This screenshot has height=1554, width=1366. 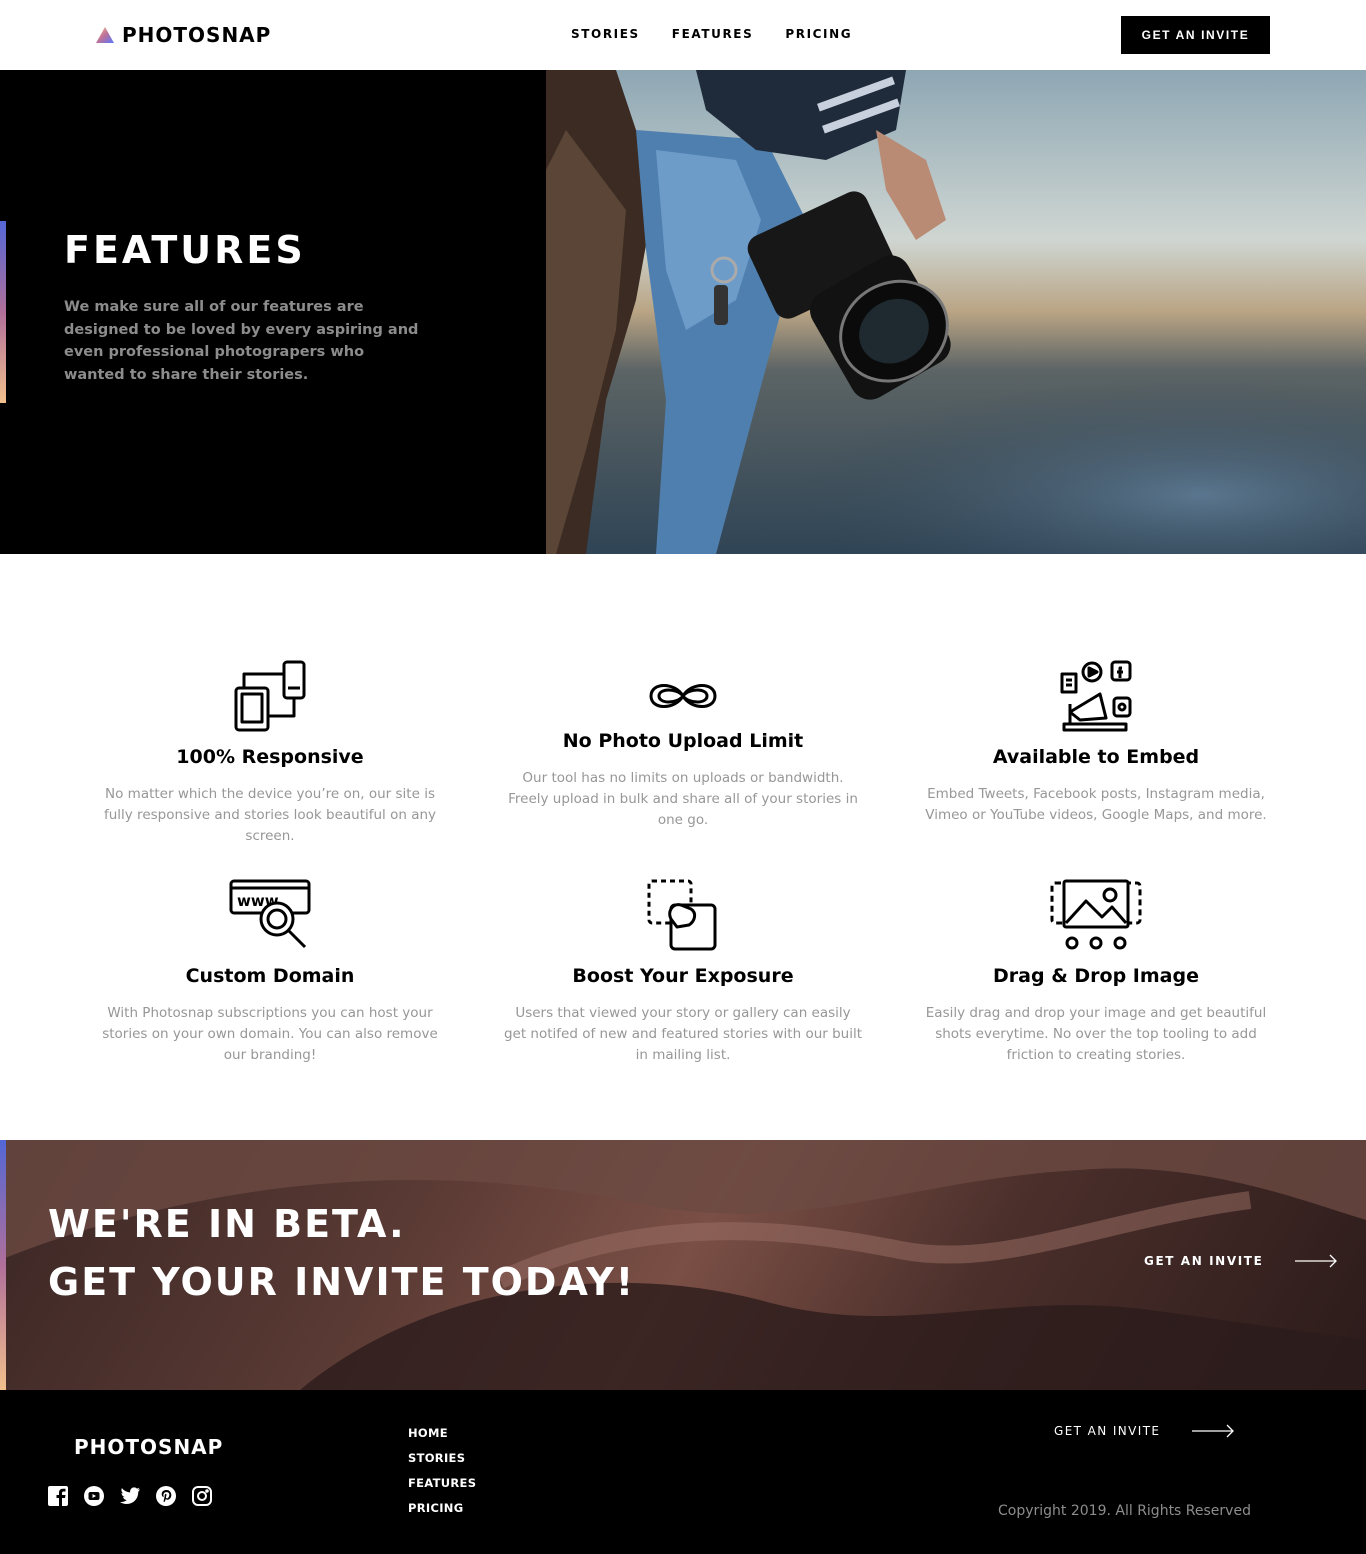 What do you see at coordinates (683, 741) in the screenshot?
I see `feature-title: No Photo Upload Limit` at bounding box center [683, 741].